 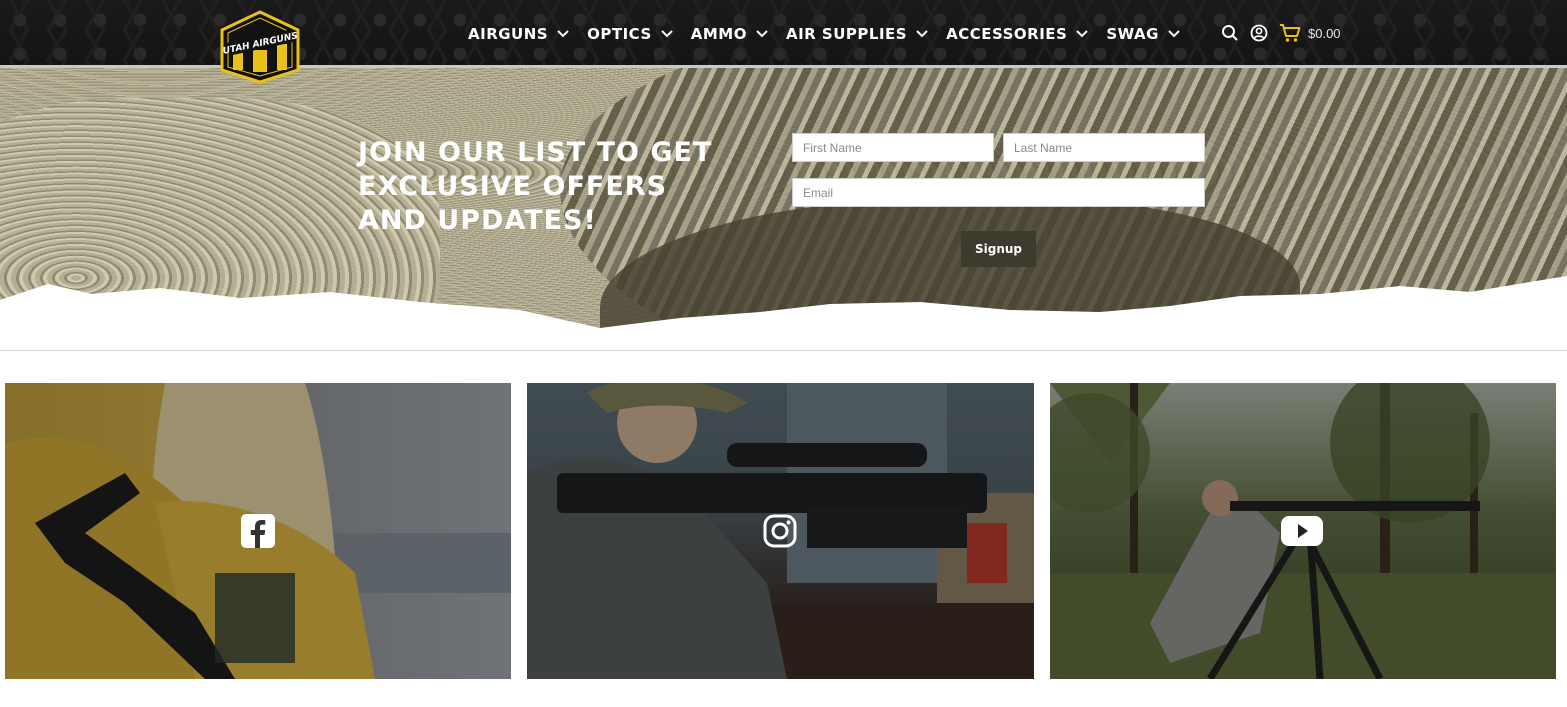 I want to click on nav-airguns: AIRGUNS, so click(x=518, y=34).